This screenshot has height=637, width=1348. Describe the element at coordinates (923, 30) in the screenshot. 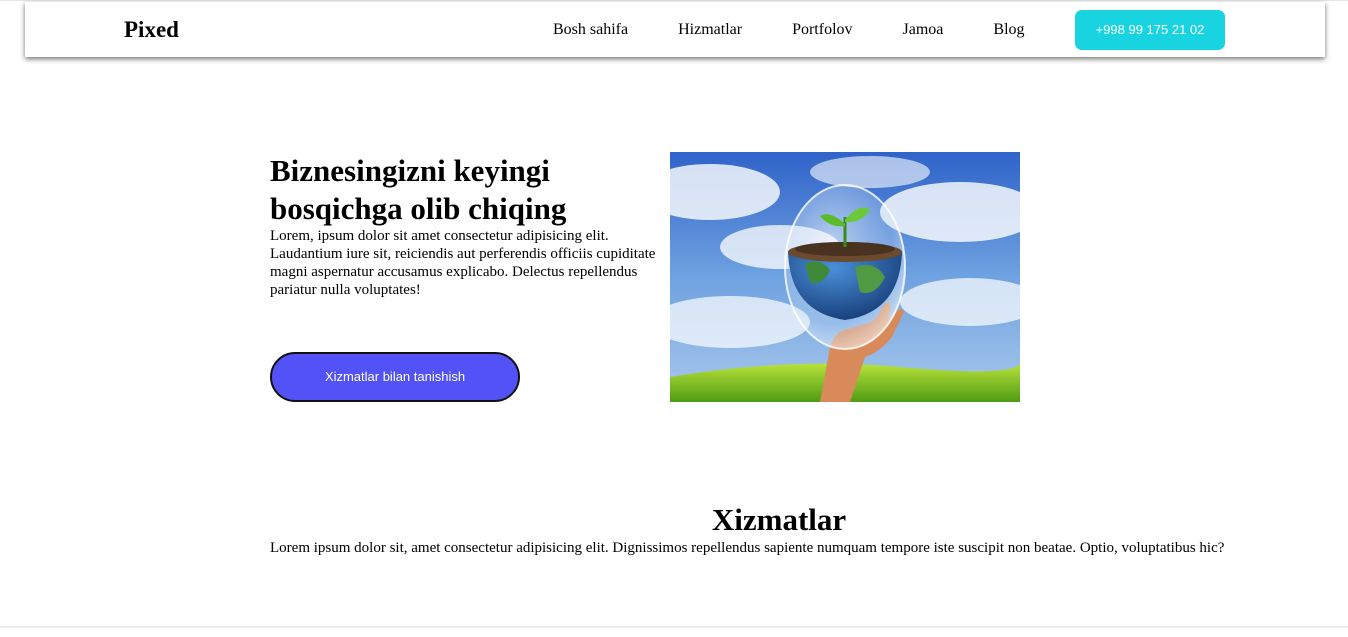

I see `nav-link-jamoa: Jamoa` at that location.